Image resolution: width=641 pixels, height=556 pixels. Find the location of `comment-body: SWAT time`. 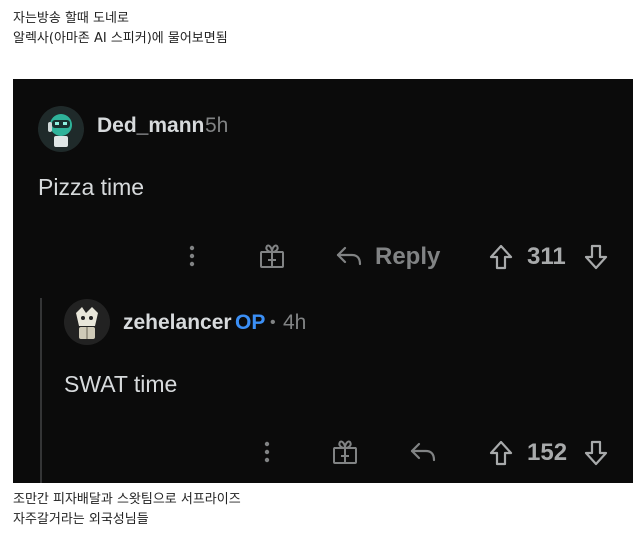

comment-body: SWAT time is located at coordinates (121, 384).